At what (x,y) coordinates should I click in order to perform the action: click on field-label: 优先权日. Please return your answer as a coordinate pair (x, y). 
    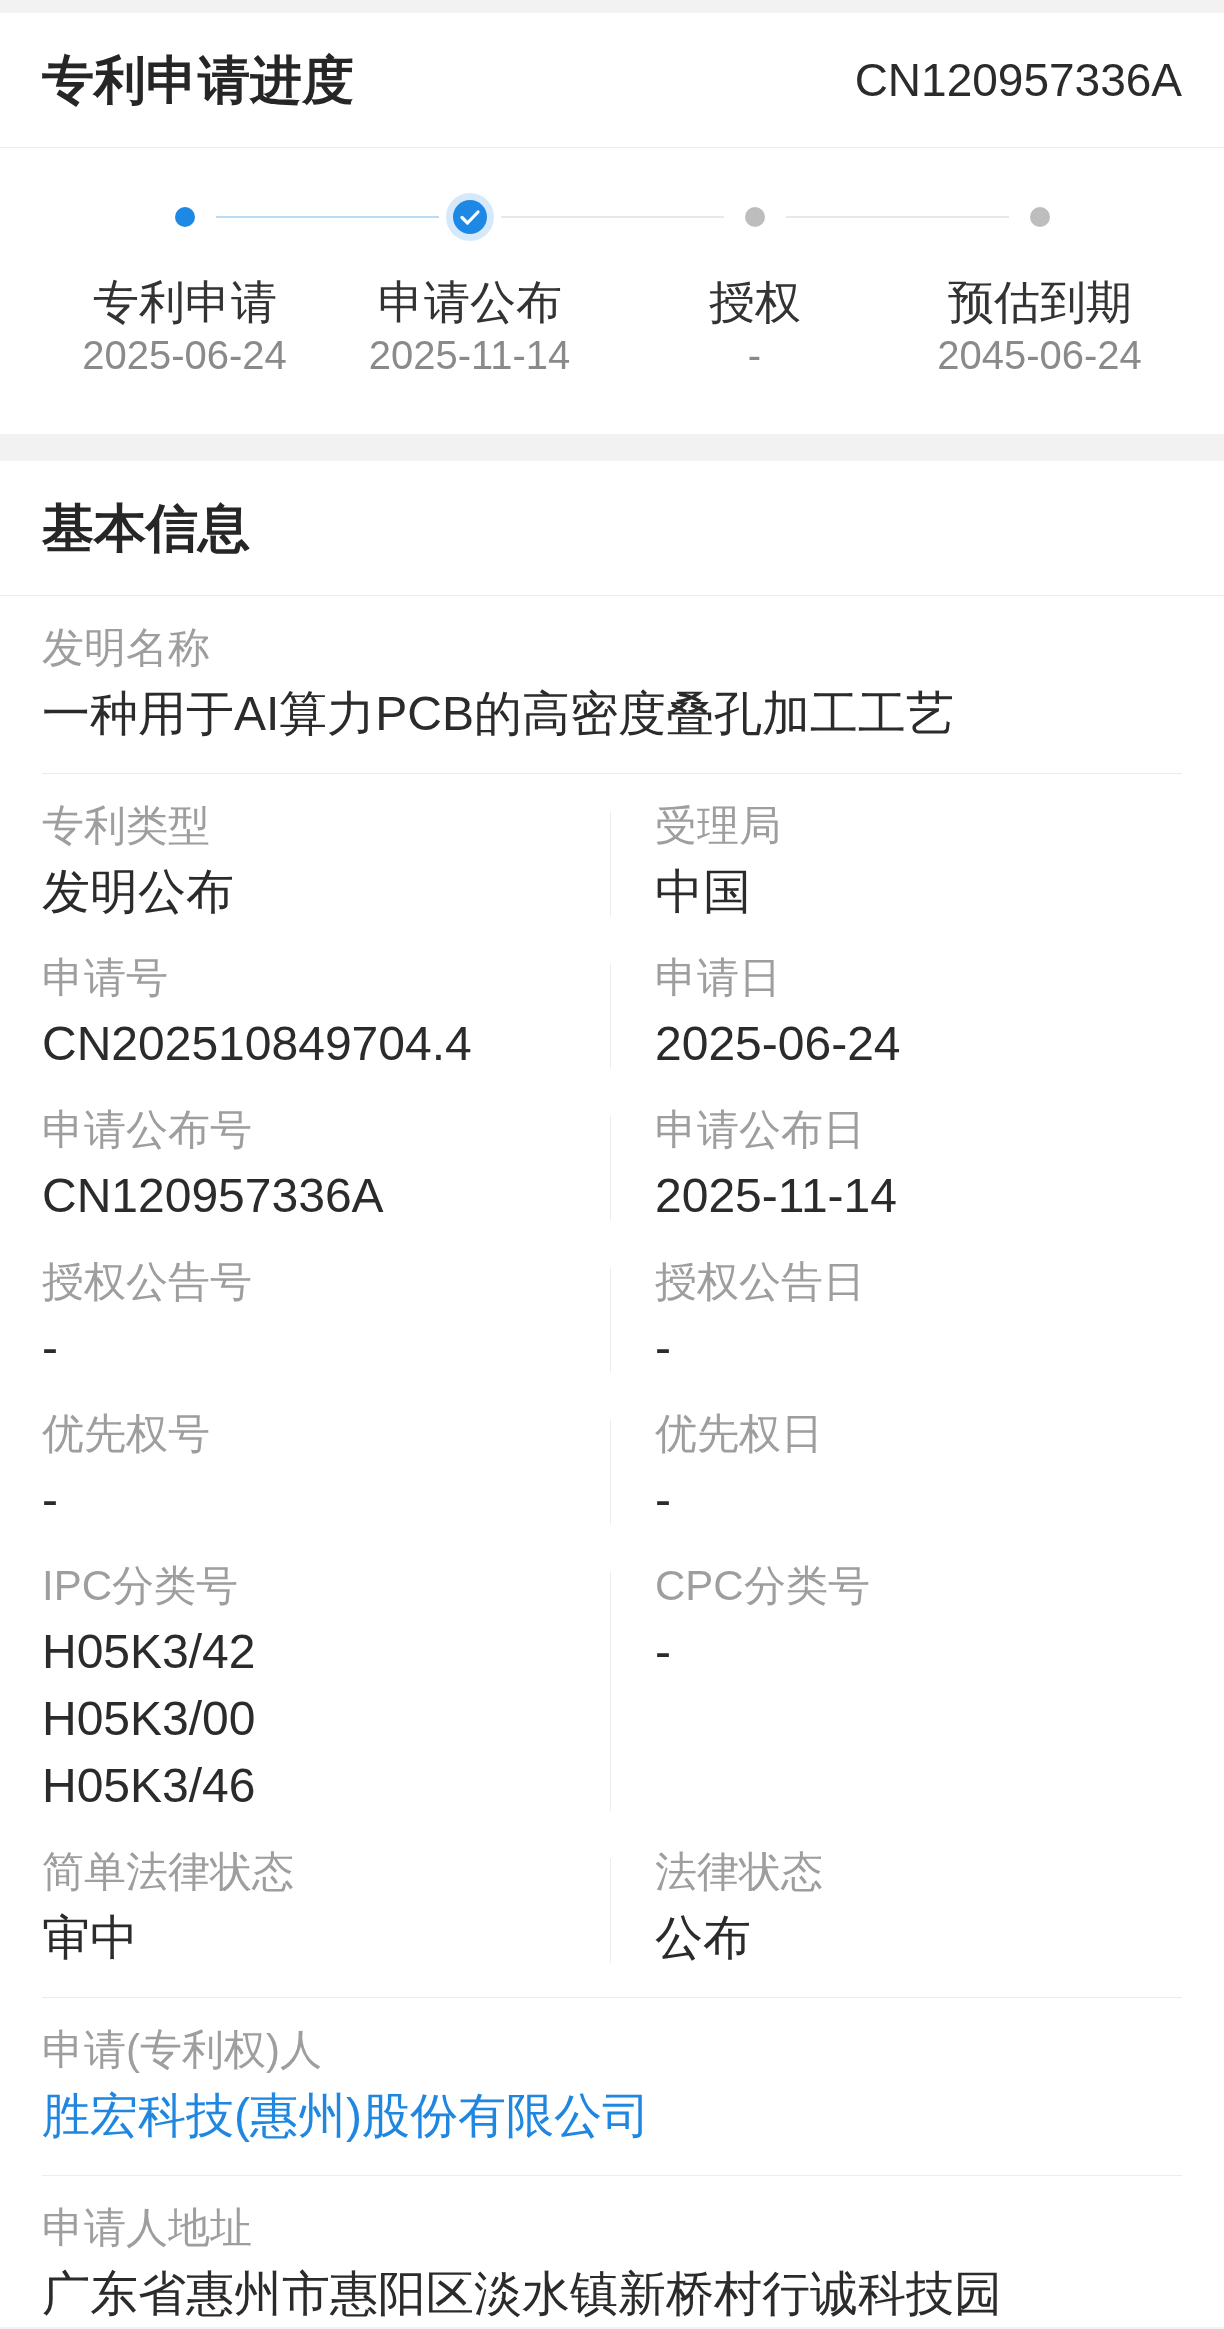
    Looking at the image, I should click on (739, 1434).